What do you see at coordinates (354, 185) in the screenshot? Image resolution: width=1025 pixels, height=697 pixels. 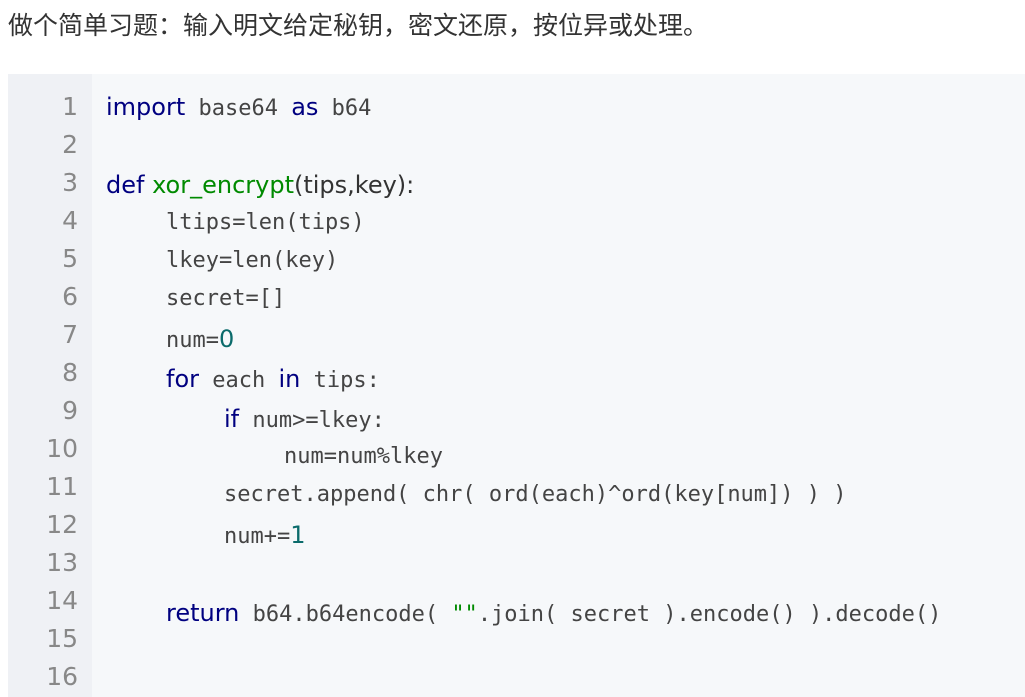 I see `function-params: (tips,key):` at bounding box center [354, 185].